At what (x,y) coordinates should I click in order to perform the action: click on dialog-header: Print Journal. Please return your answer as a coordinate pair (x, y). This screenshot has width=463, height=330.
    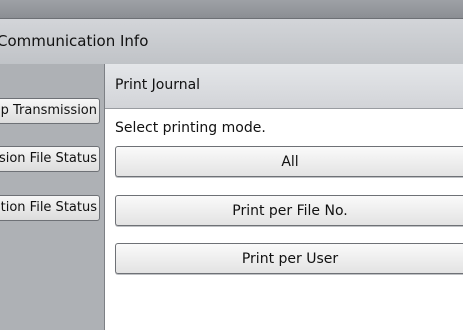
    Looking at the image, I should click on (284, 86).